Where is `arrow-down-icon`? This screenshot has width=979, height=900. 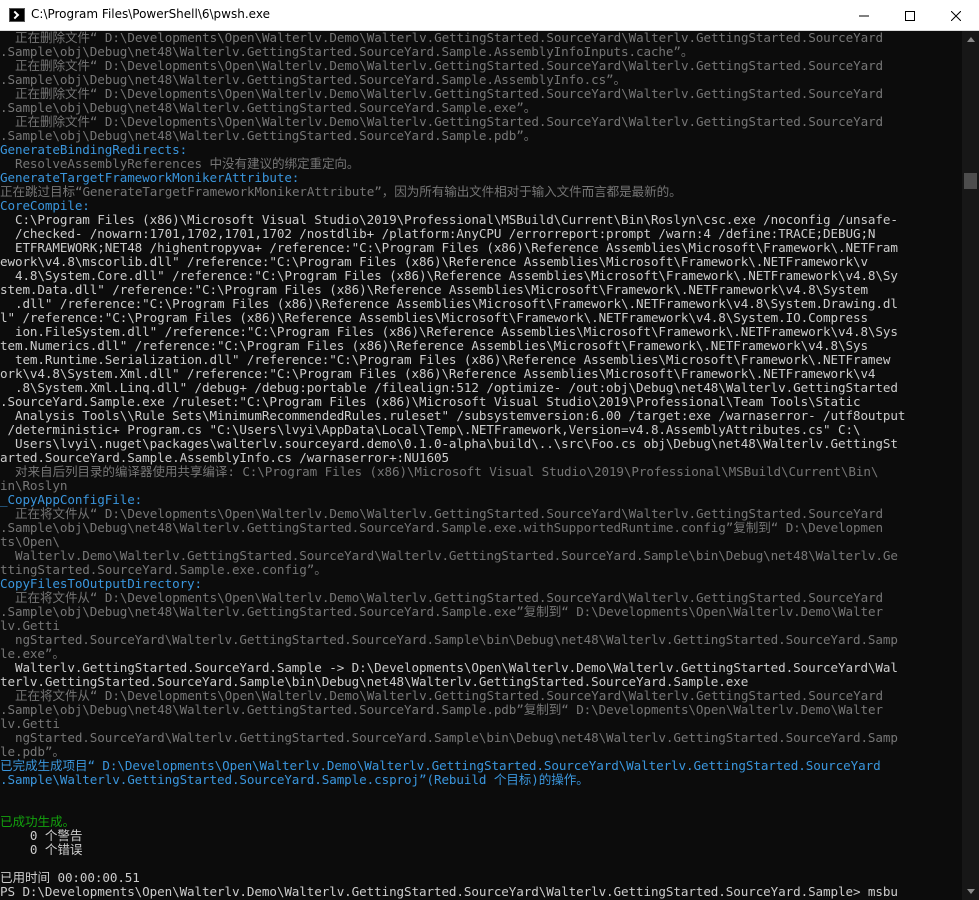 arrow-down-icon is located at coordinates (970, 891).